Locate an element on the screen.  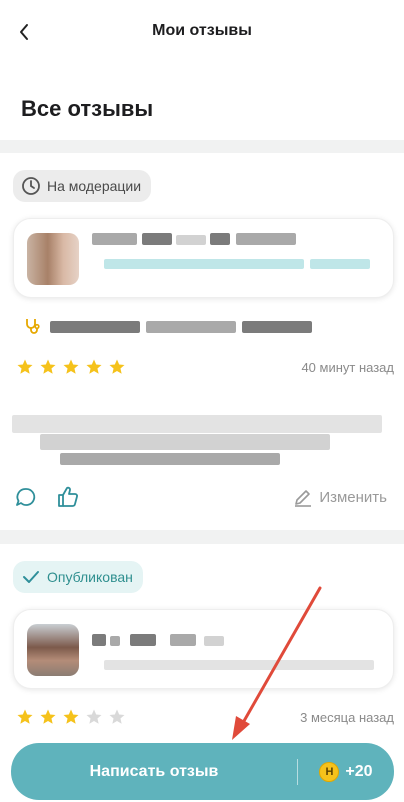
status-badge: Опубликован is located at coordinates (78, 577).